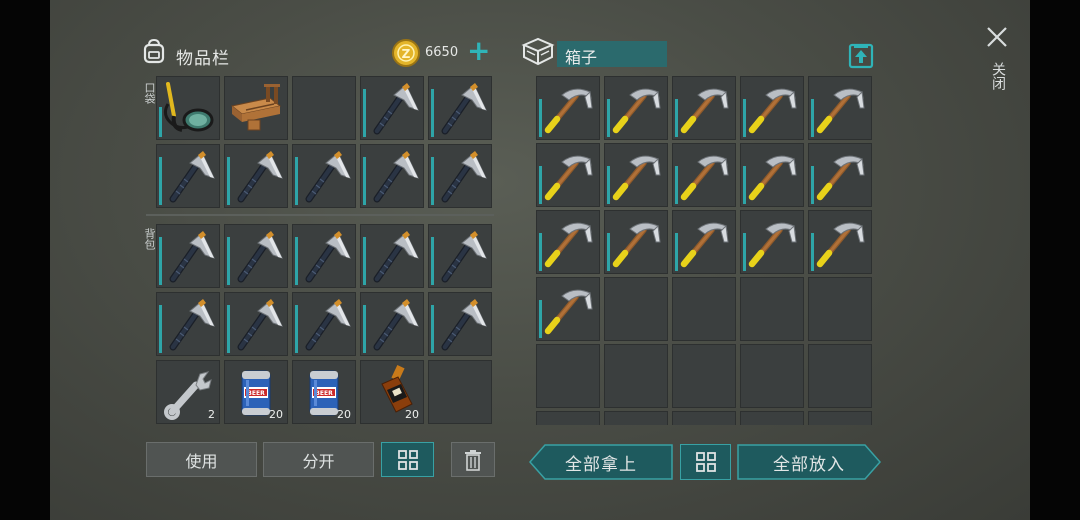  I want to click on split-button: 分开, so click(318, 459).